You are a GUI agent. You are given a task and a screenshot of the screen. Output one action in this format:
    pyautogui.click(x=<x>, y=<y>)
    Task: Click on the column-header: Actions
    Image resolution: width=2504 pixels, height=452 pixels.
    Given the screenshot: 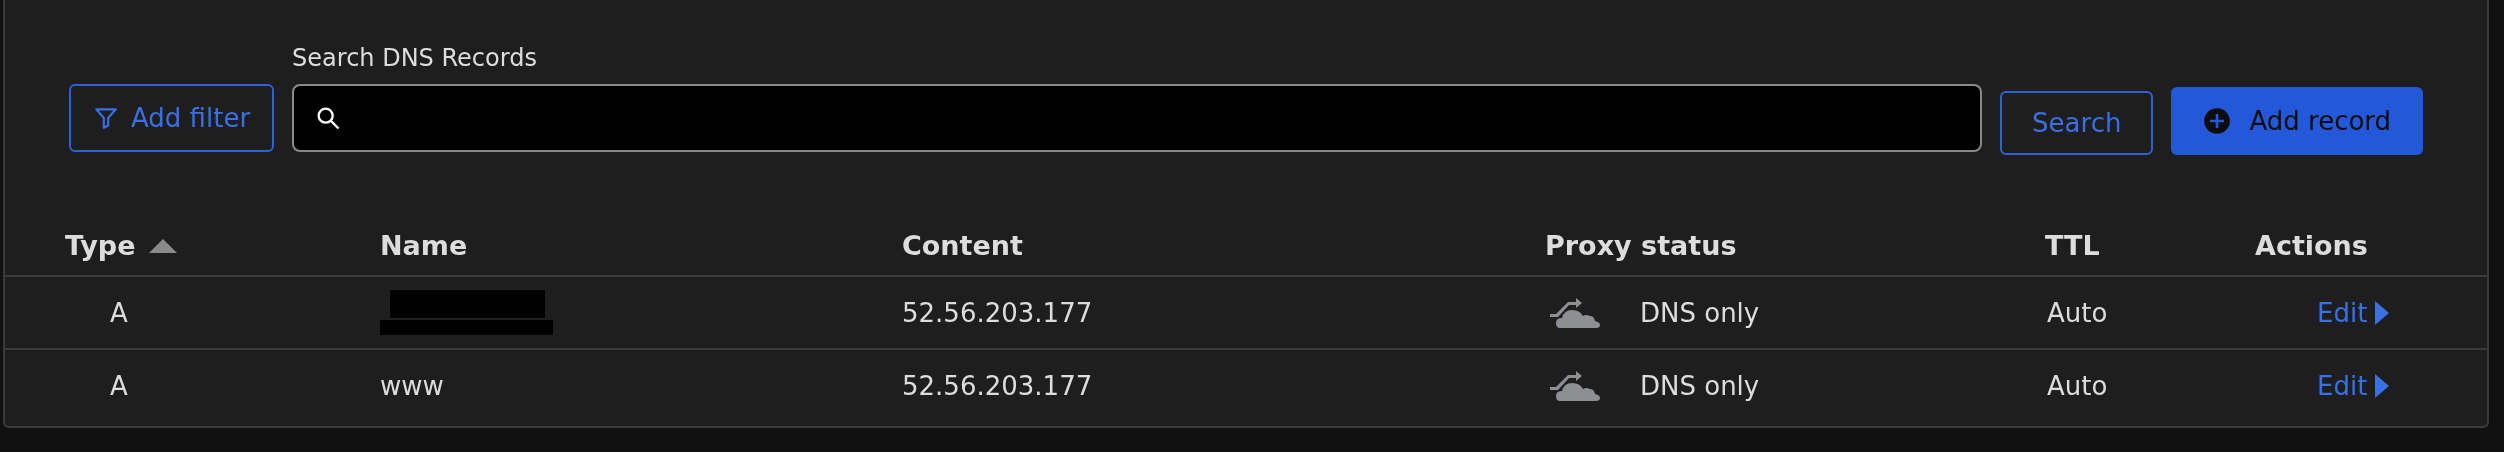 What is the action you would take?
    pyautogui.click(x=2311, y=245)
    